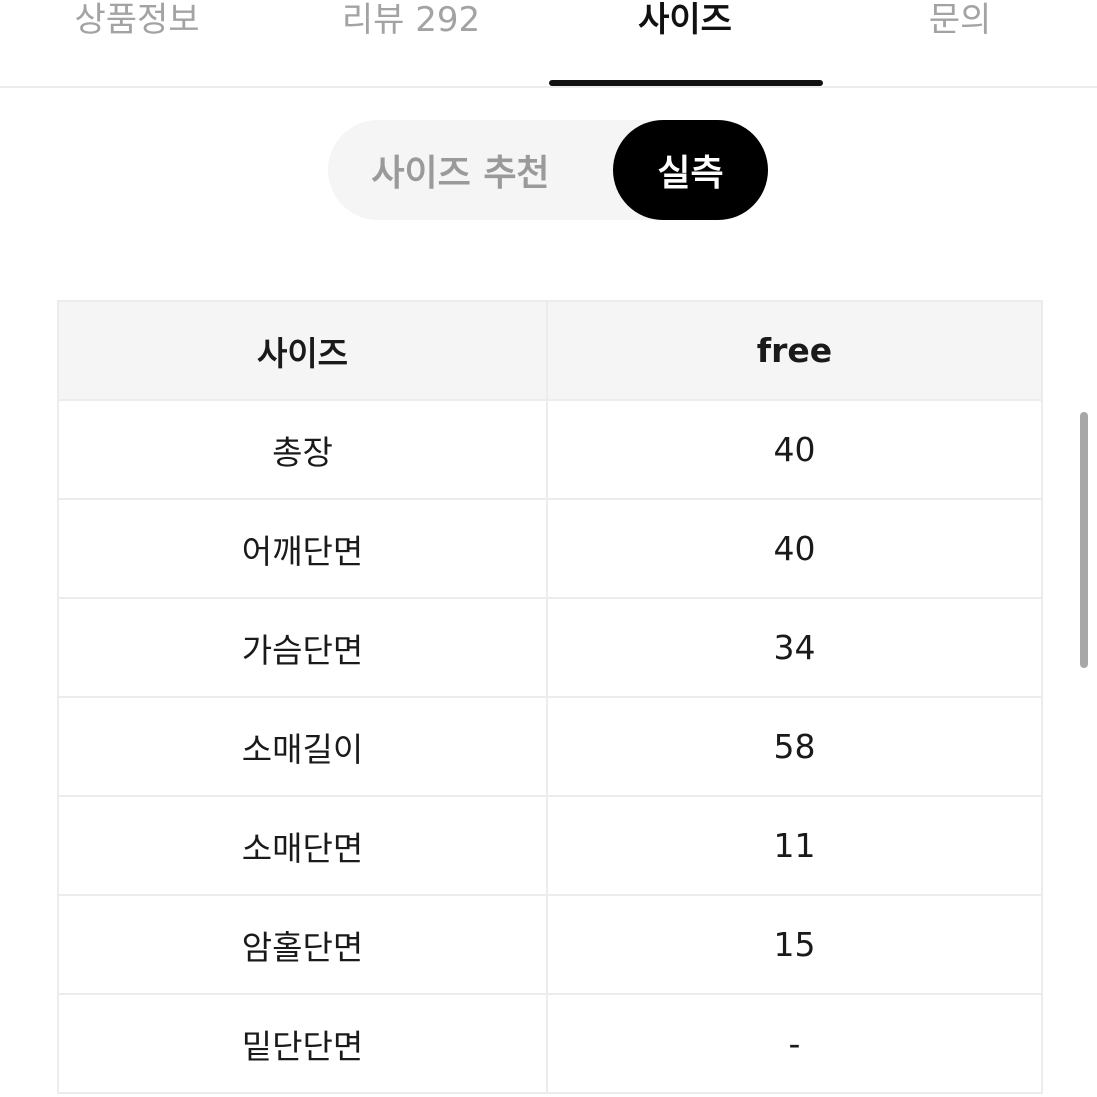 The height and width of the screenshot is (1097, 1097). I want to click on table-header-row: 사이즈 free, so click(550, 350).